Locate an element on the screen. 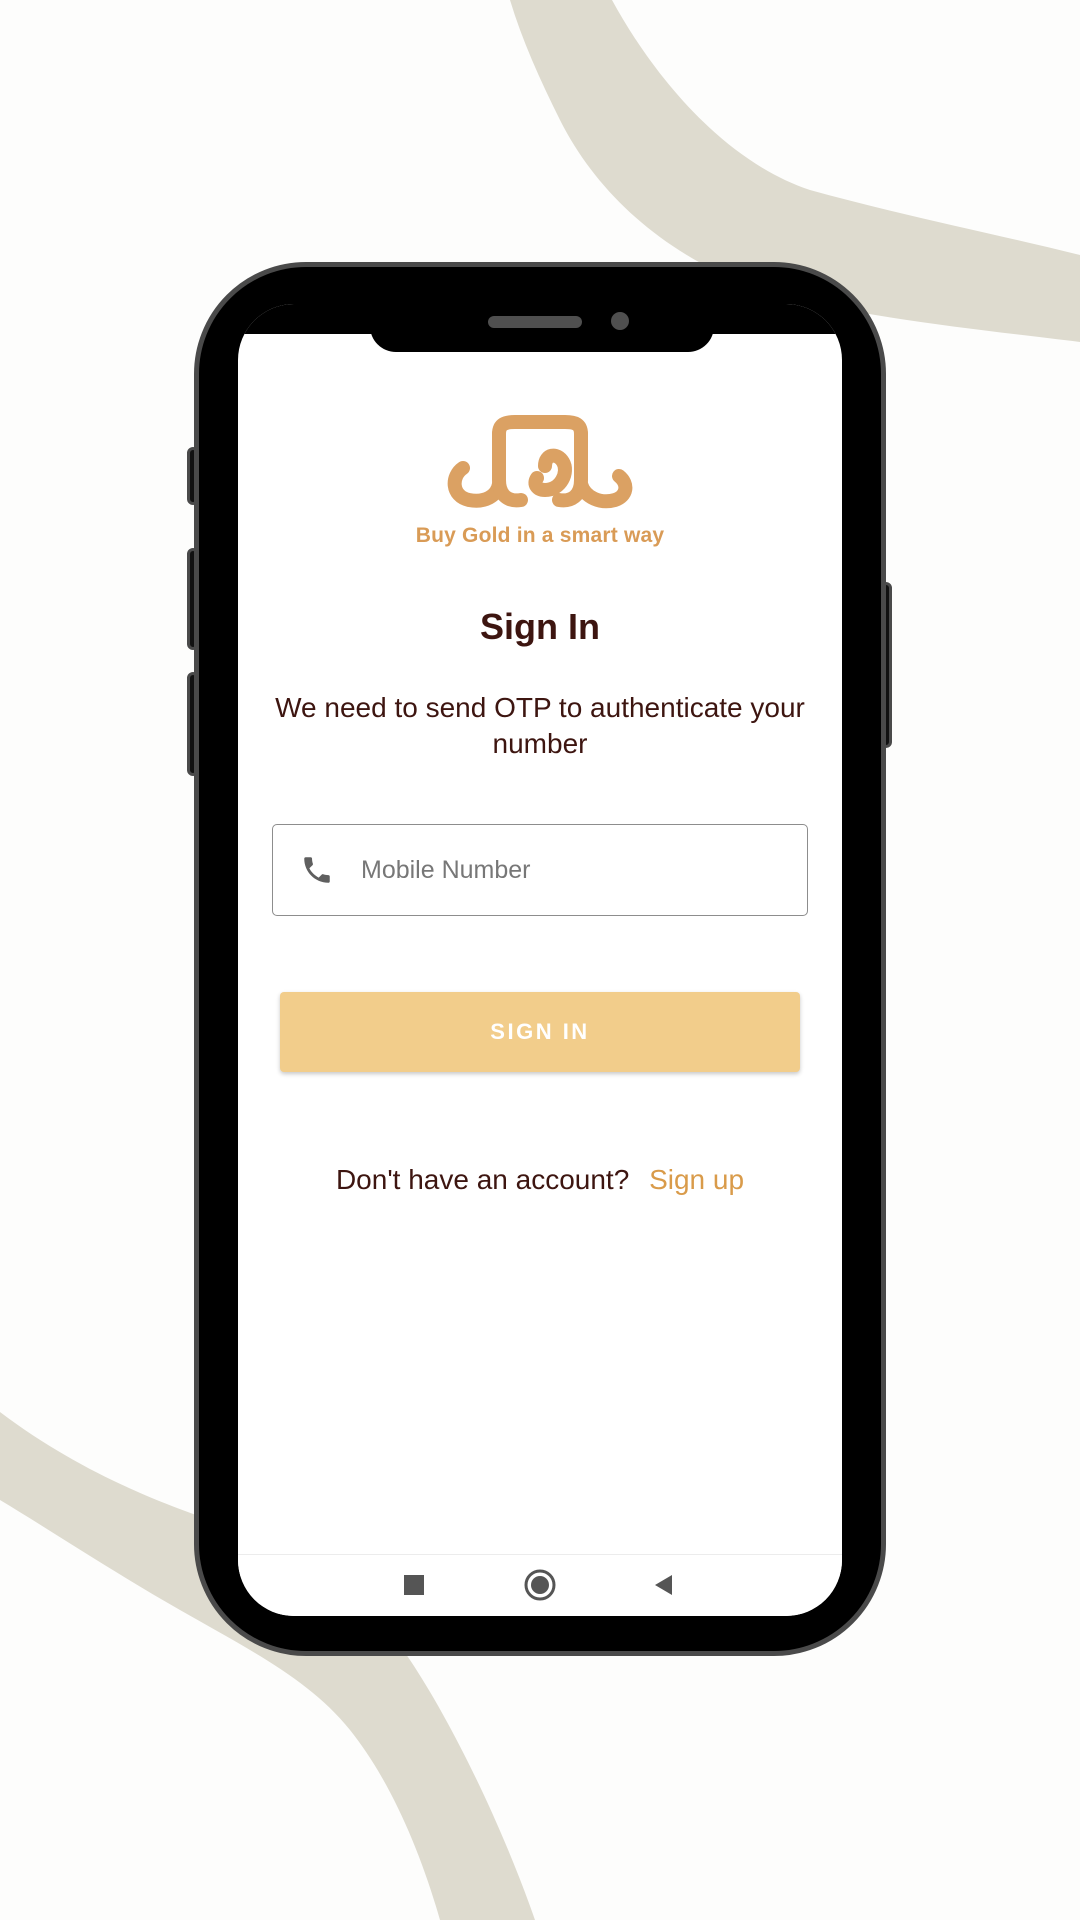 Image resolution: width=1080 pixels, height=1920 pixels. phone-icon is located at coordinates (317, 870).